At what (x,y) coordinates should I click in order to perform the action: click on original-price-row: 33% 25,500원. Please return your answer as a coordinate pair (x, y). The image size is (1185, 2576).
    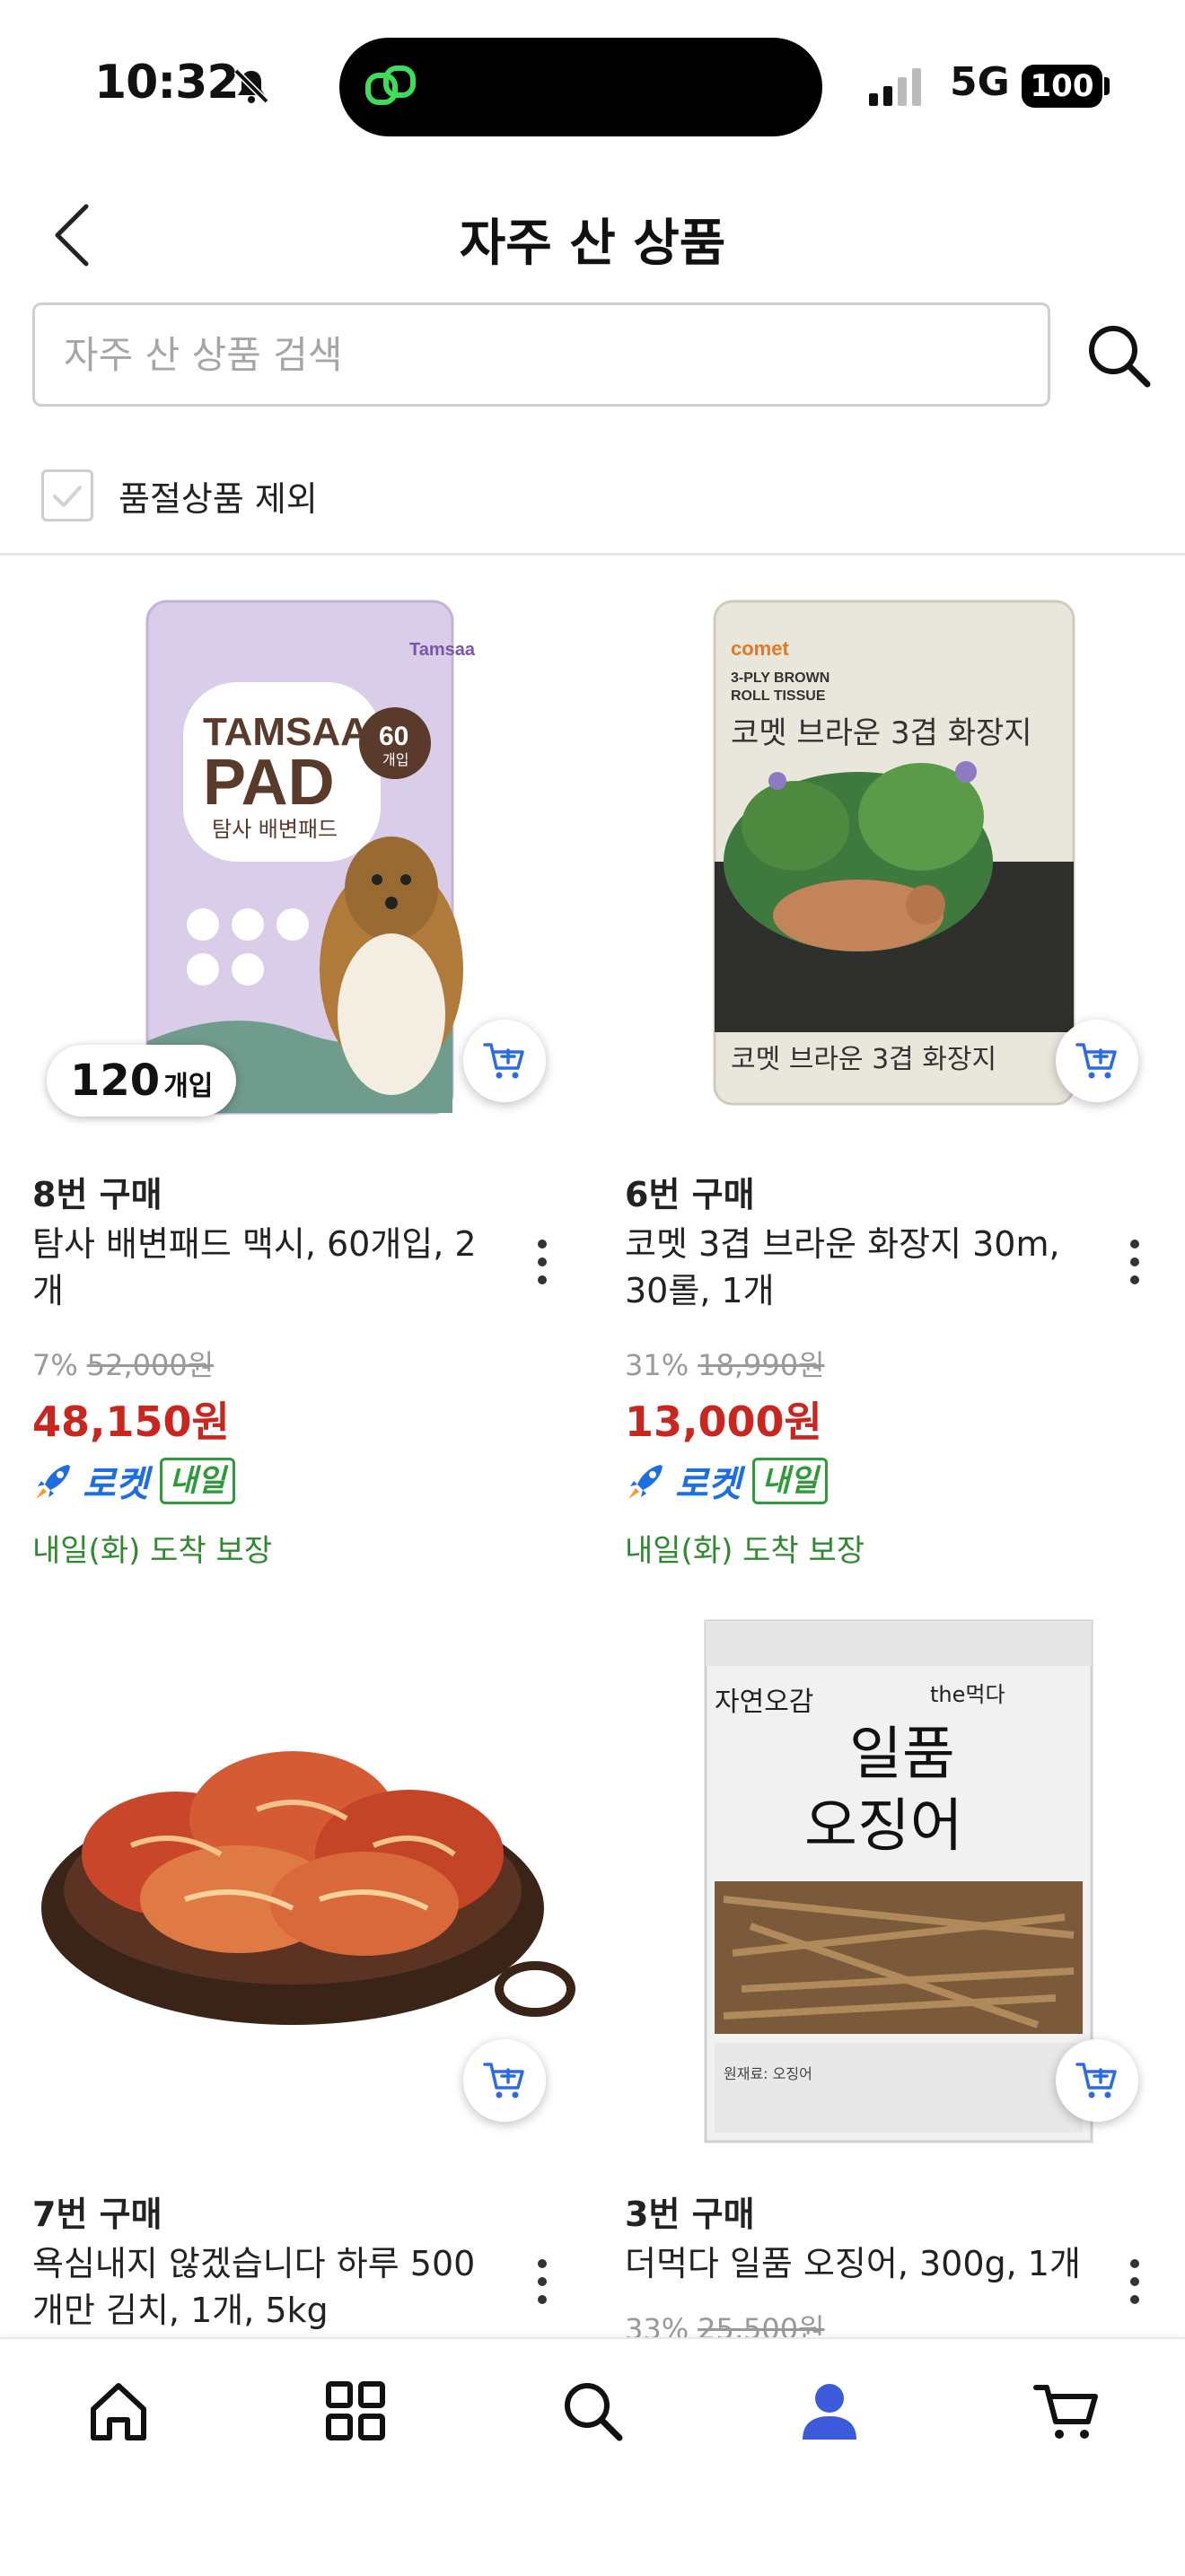
    Looking at the image, I should click on (725, 2322).